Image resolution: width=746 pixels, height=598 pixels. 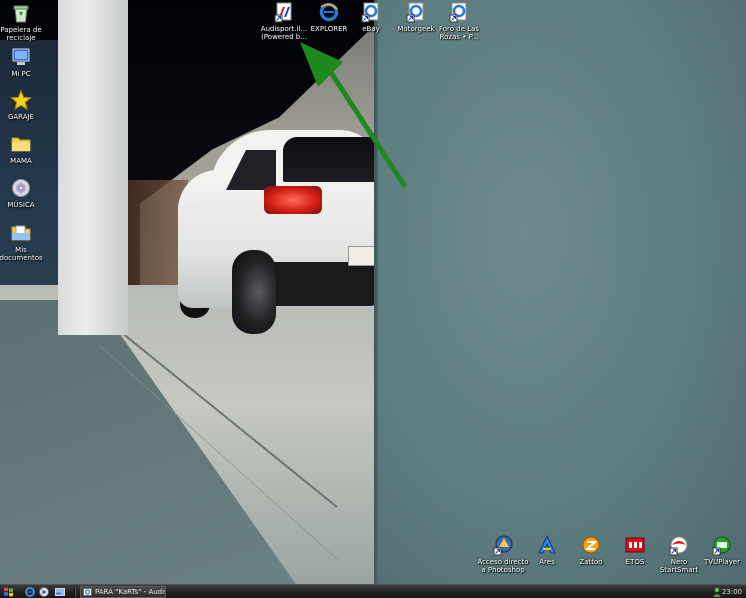 I want to click on system-tray: 23:00, so click(x=724, y=591).